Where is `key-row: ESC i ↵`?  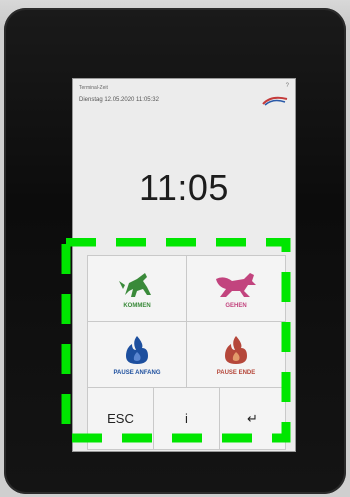
key-row: ESC i ↵ is located at coordinates (187, 419).